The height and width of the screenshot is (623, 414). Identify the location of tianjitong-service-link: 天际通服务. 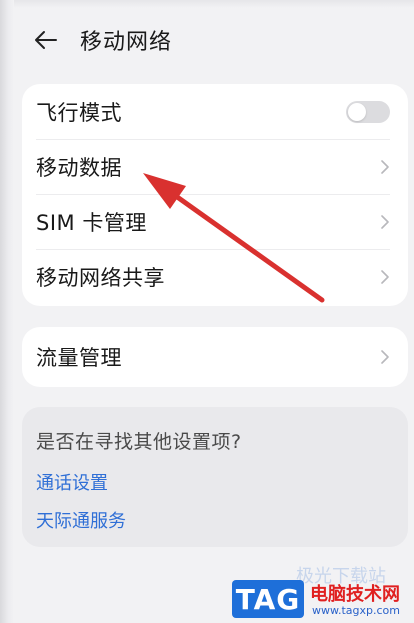
(81, 520).